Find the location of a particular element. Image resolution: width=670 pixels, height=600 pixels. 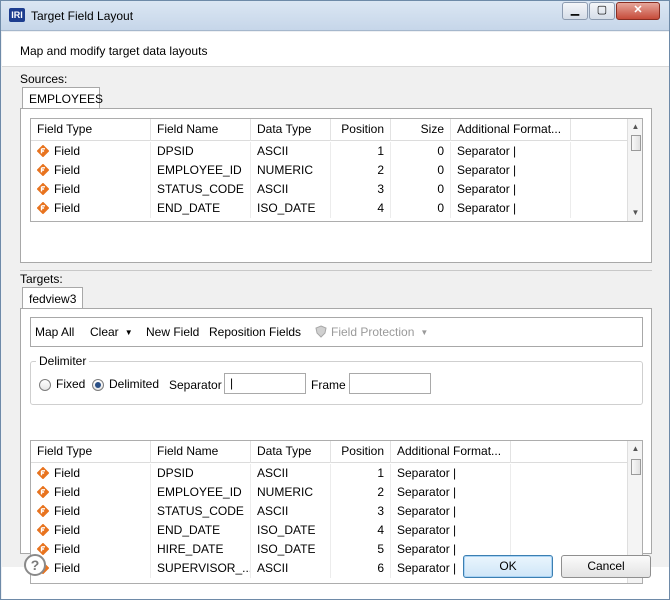

reposition-fields-button: Reposition Fields is located at coordinates (255, 332).